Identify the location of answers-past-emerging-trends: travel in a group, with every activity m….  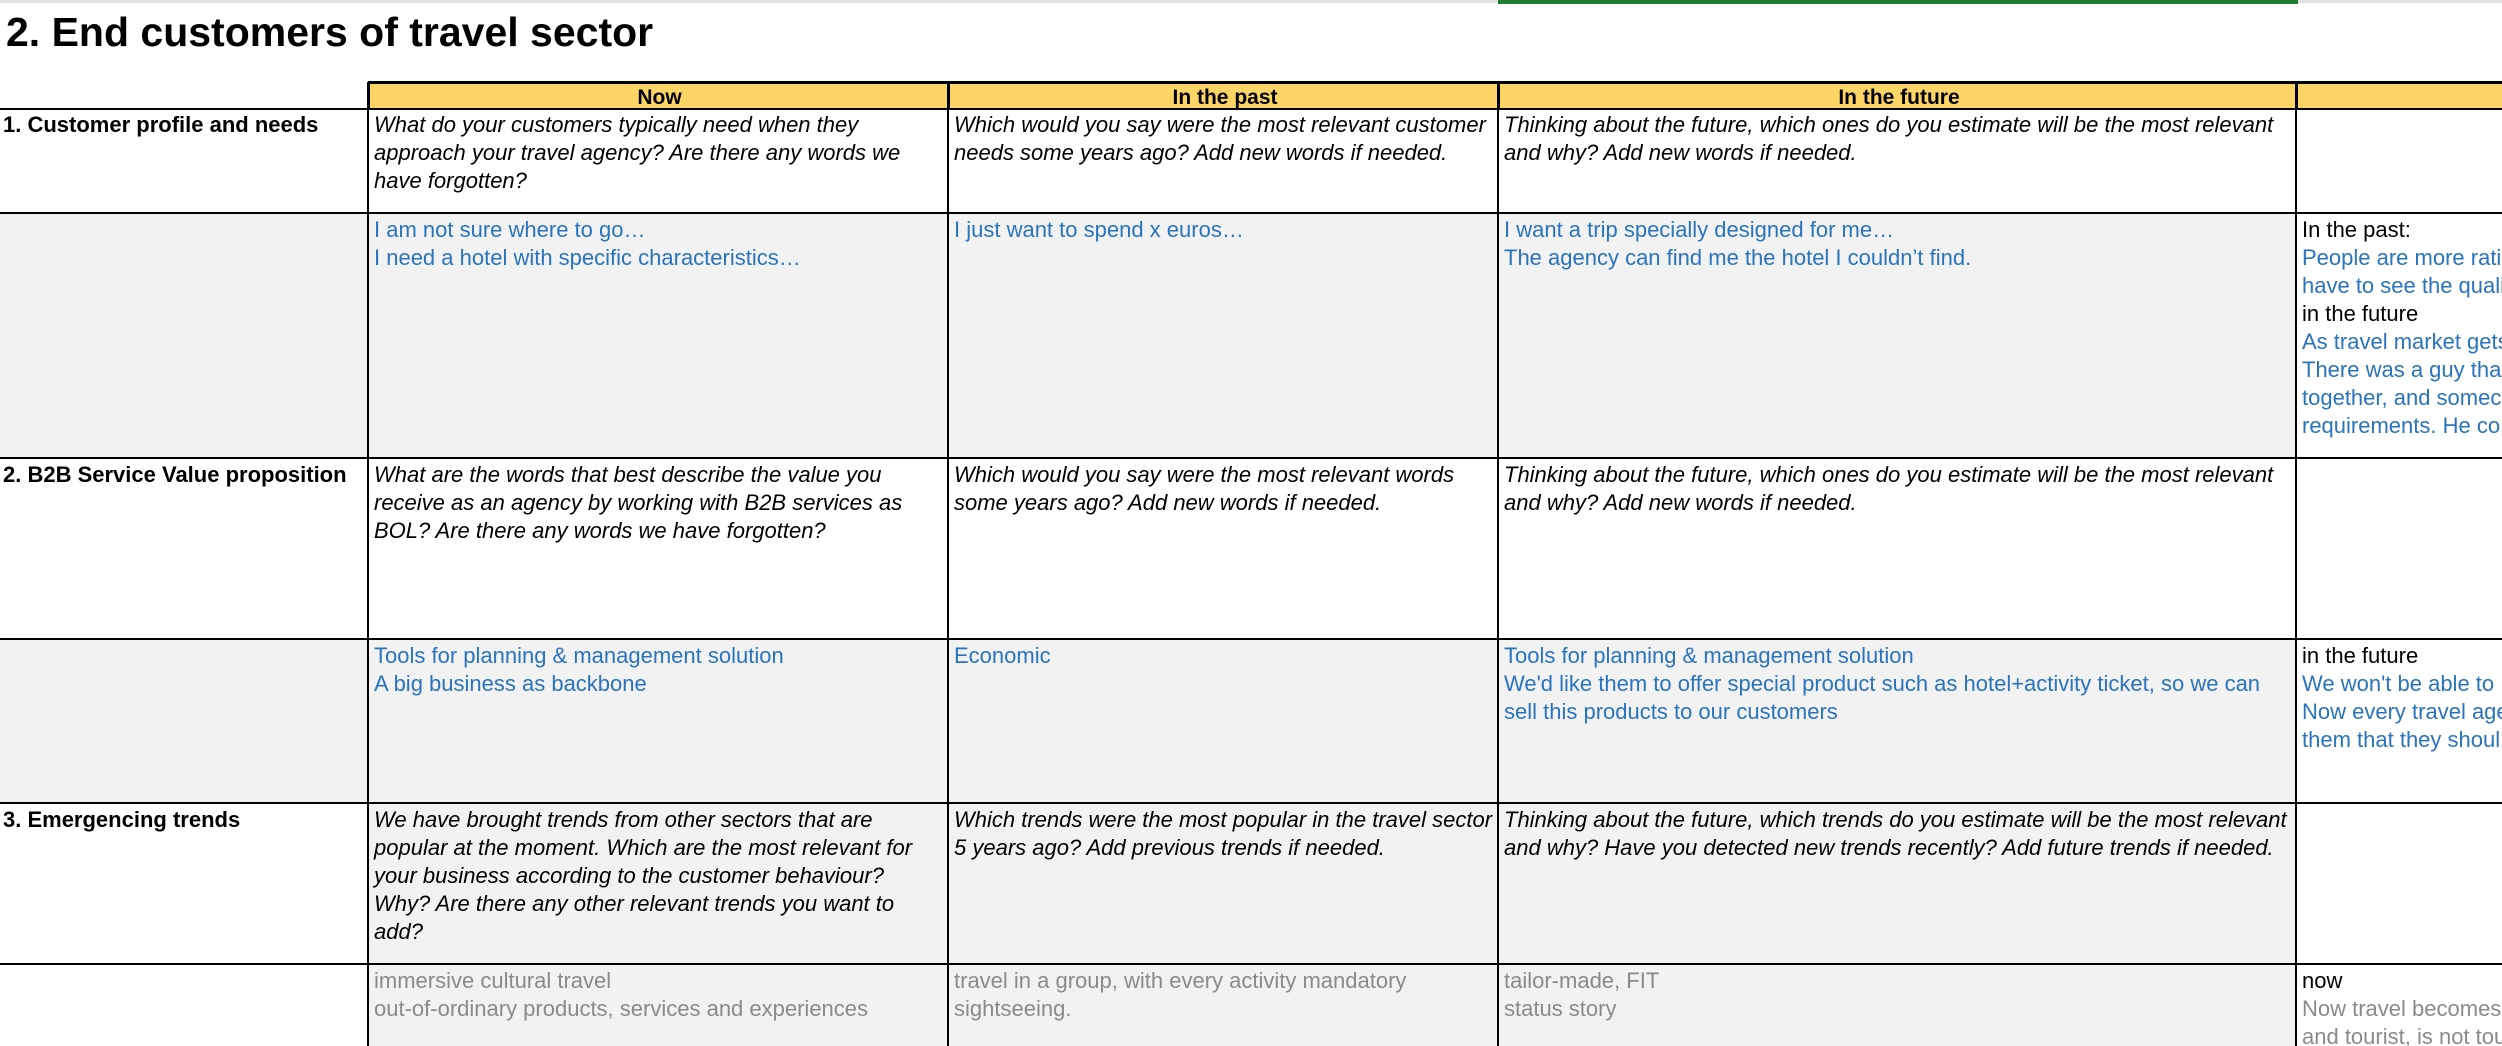
(1223, 1005).